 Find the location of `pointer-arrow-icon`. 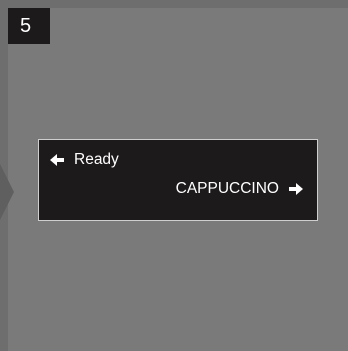

pointer-arrow-icon is located at coordinates (7, 192).